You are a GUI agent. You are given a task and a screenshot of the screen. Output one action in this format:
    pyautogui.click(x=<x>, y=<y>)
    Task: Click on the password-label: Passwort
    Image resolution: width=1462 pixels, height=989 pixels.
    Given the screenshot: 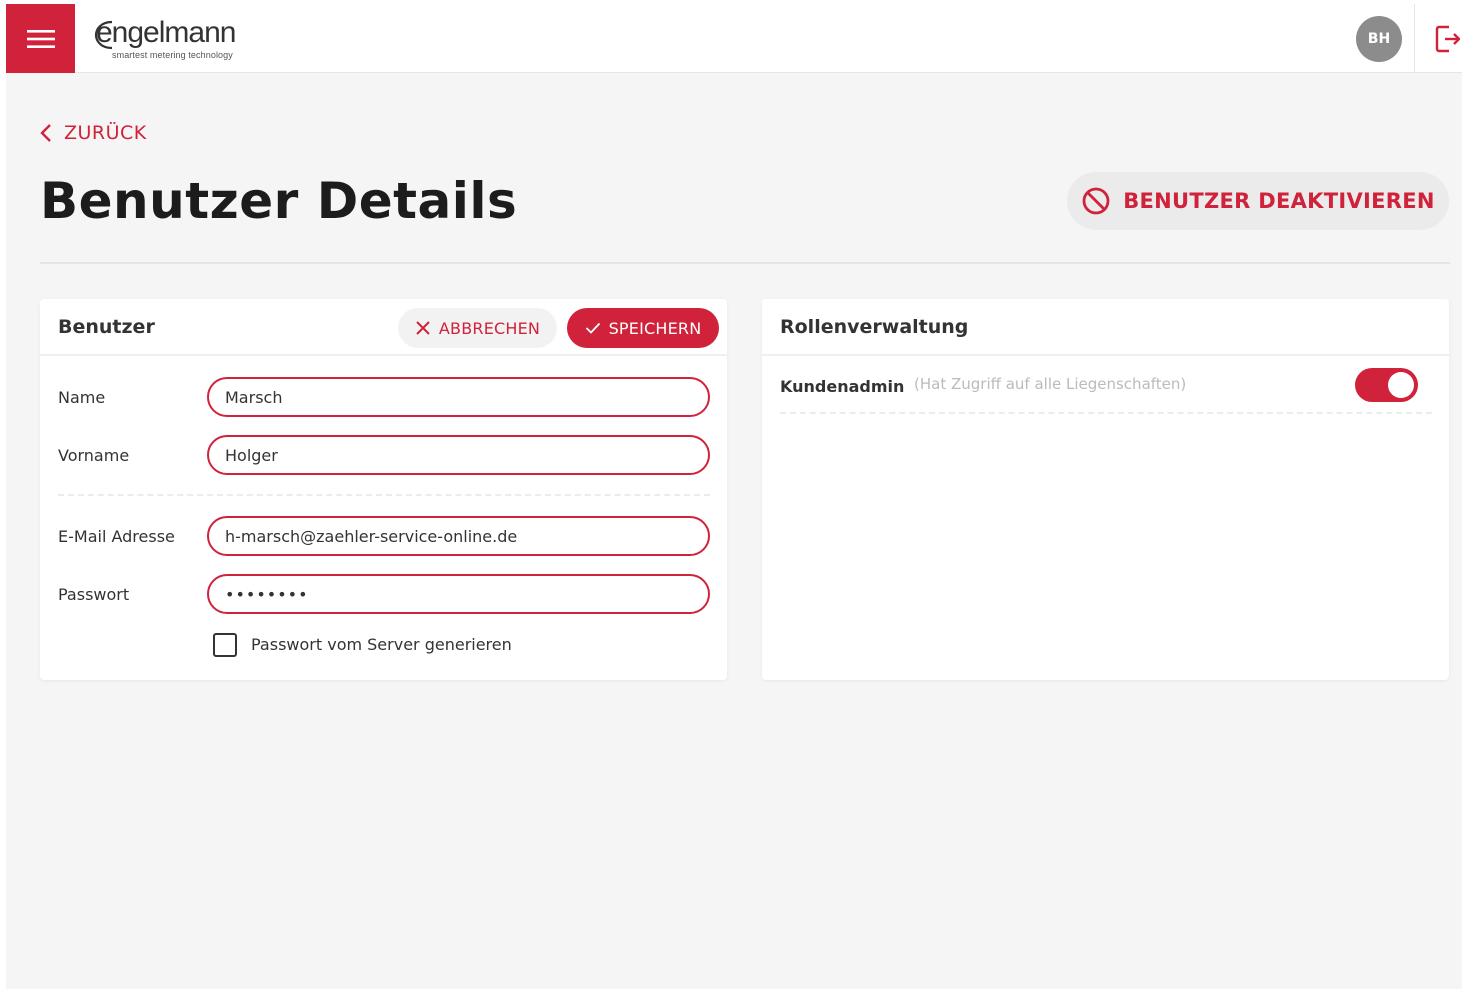 What is the action you would take?
    pyautogui.click(x=94, y=594)
    